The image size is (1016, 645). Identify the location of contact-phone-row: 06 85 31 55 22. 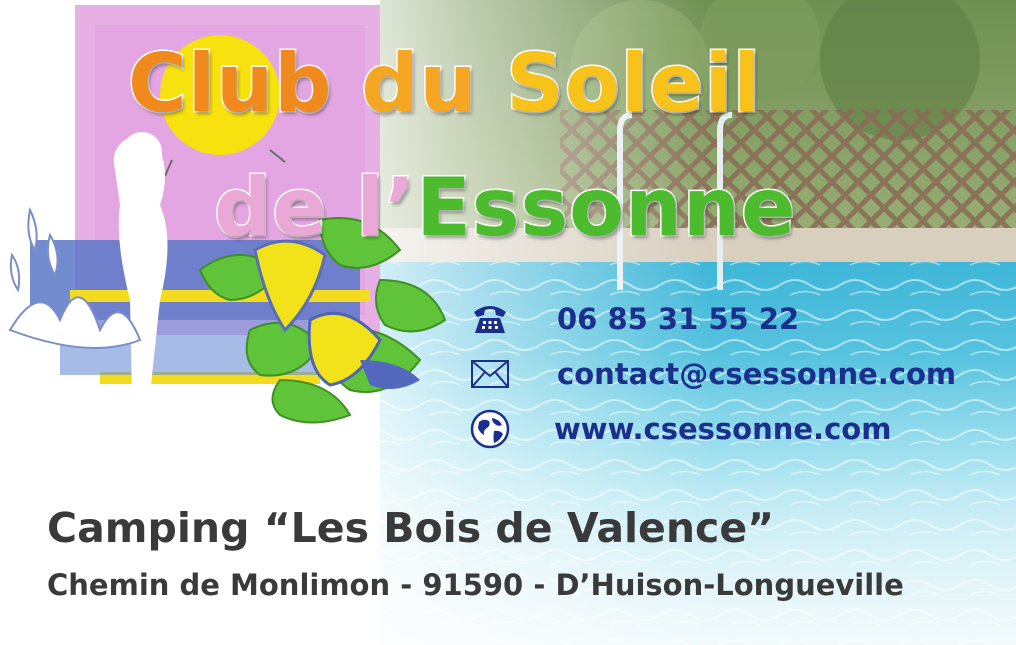
(633, 319).